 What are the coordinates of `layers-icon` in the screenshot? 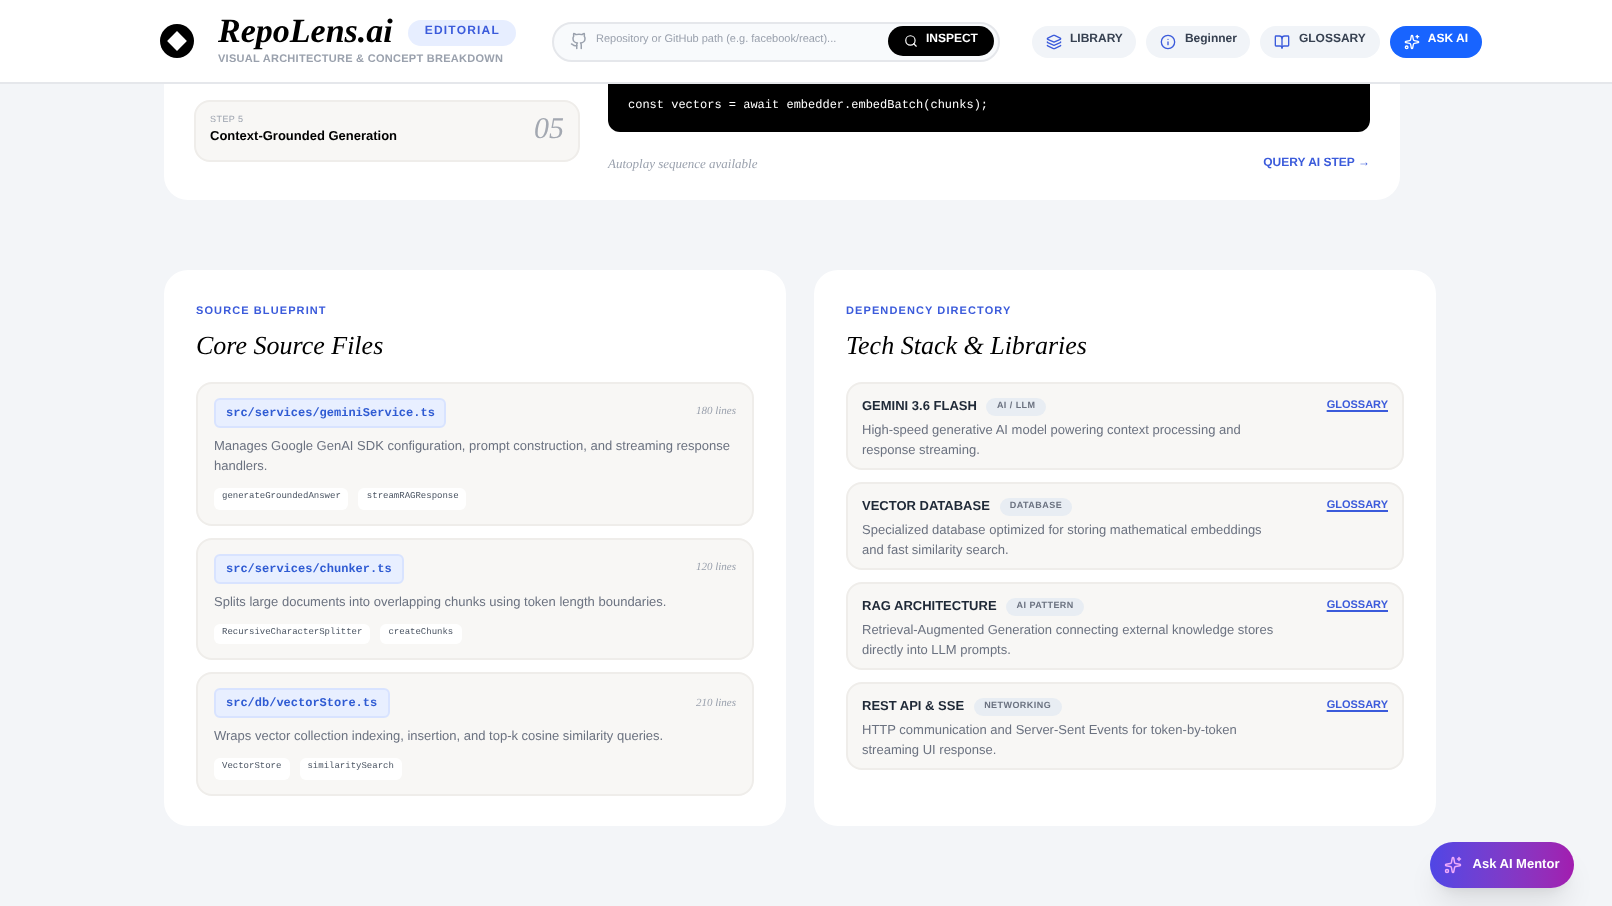 It's located at (1053, 41).